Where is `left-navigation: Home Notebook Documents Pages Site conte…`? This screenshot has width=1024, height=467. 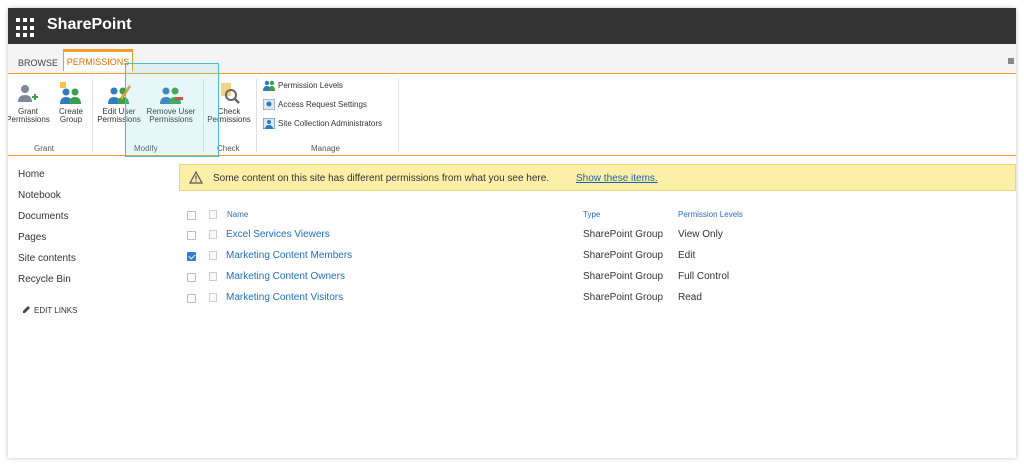
left-navigation: Home Notebook Documents Pages Site conte… is located at coordinates (47, 231).